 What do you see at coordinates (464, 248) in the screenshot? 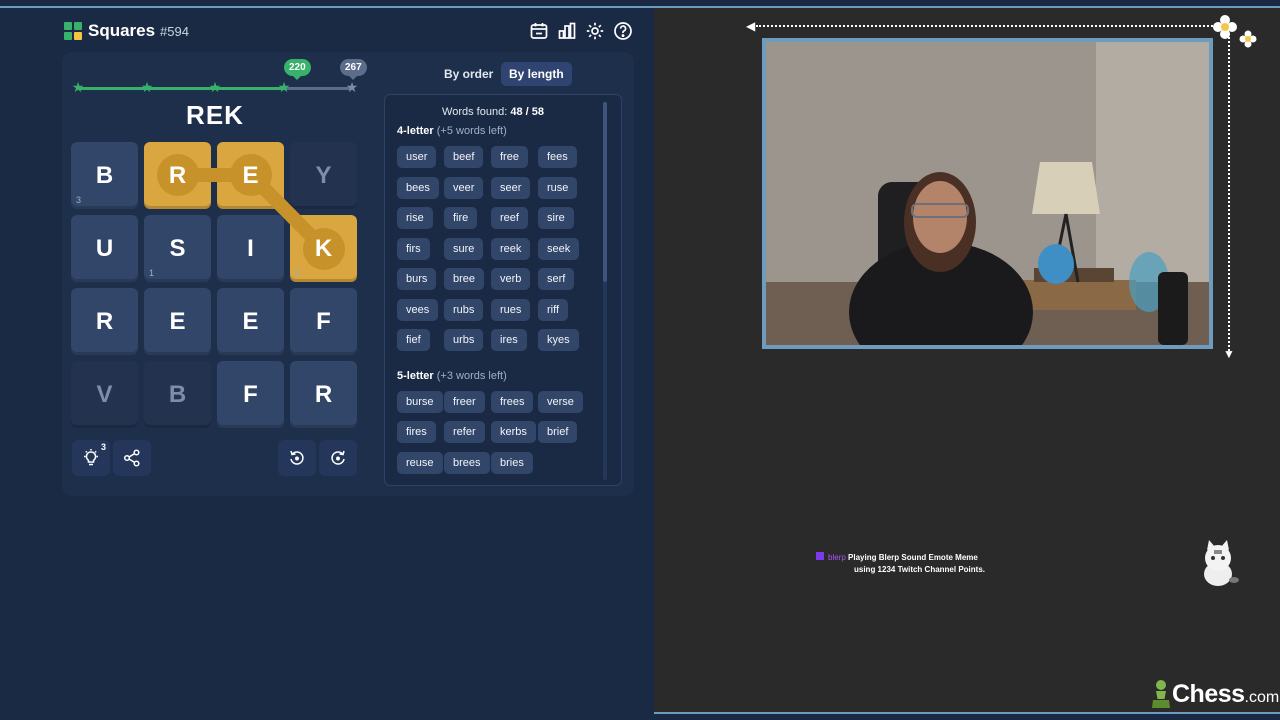
I see `found-word-chip: sure` at bounding box center [464, 248].